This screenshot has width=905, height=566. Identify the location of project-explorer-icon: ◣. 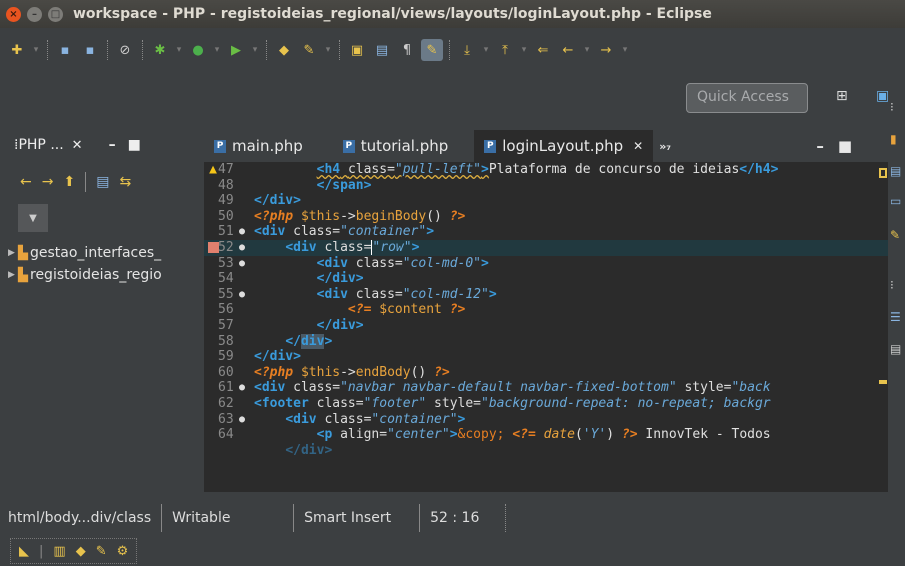
(24, 551).